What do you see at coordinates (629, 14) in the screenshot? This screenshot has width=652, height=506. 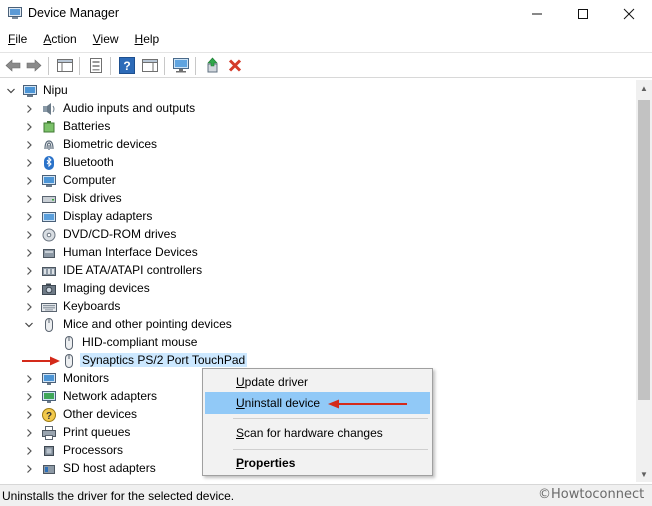 I see `close-button` at bounding box center [629, 14].